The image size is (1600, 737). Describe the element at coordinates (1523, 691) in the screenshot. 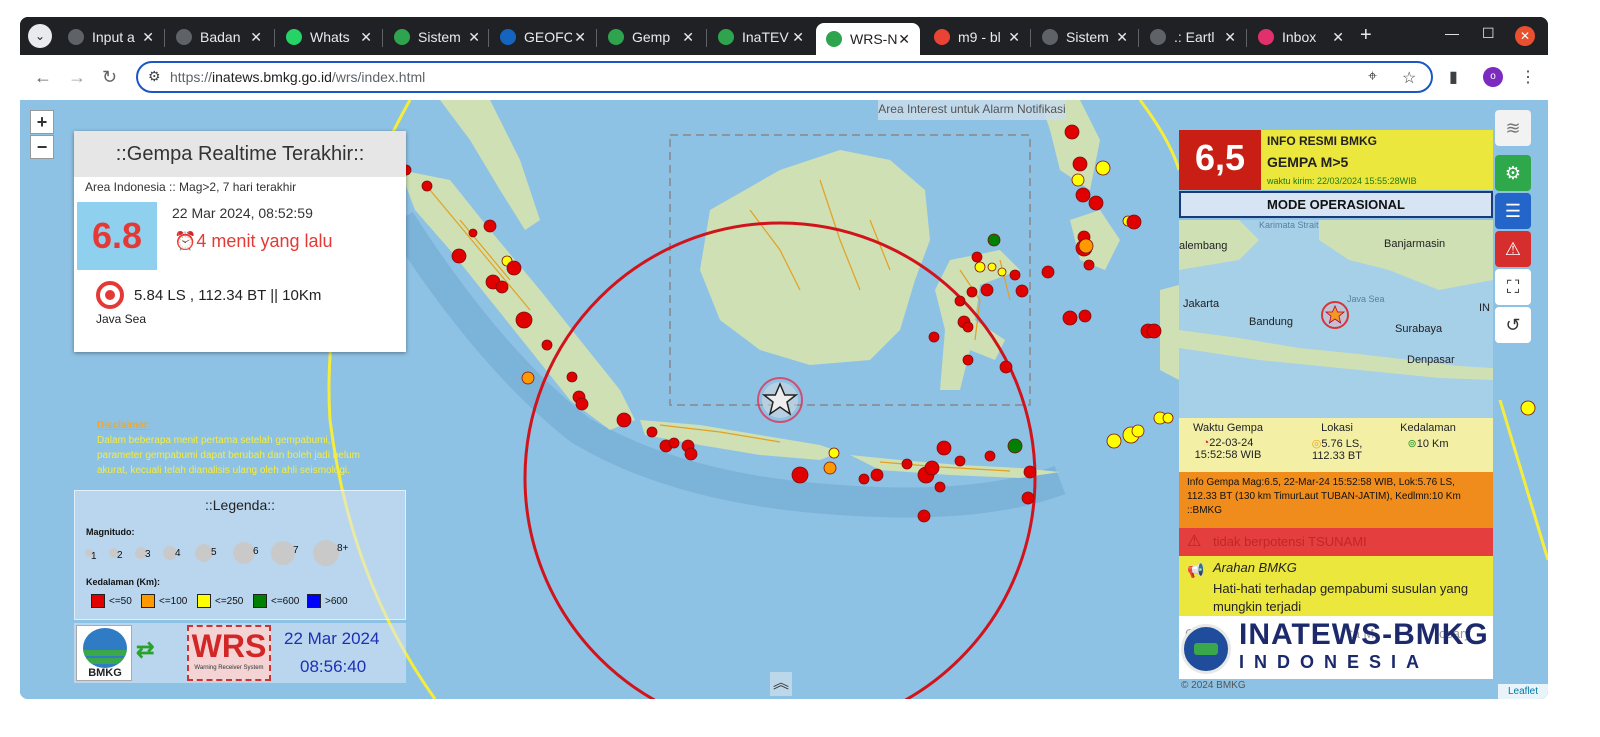

I see `leaflet-attribution: Leaflet` at that location.